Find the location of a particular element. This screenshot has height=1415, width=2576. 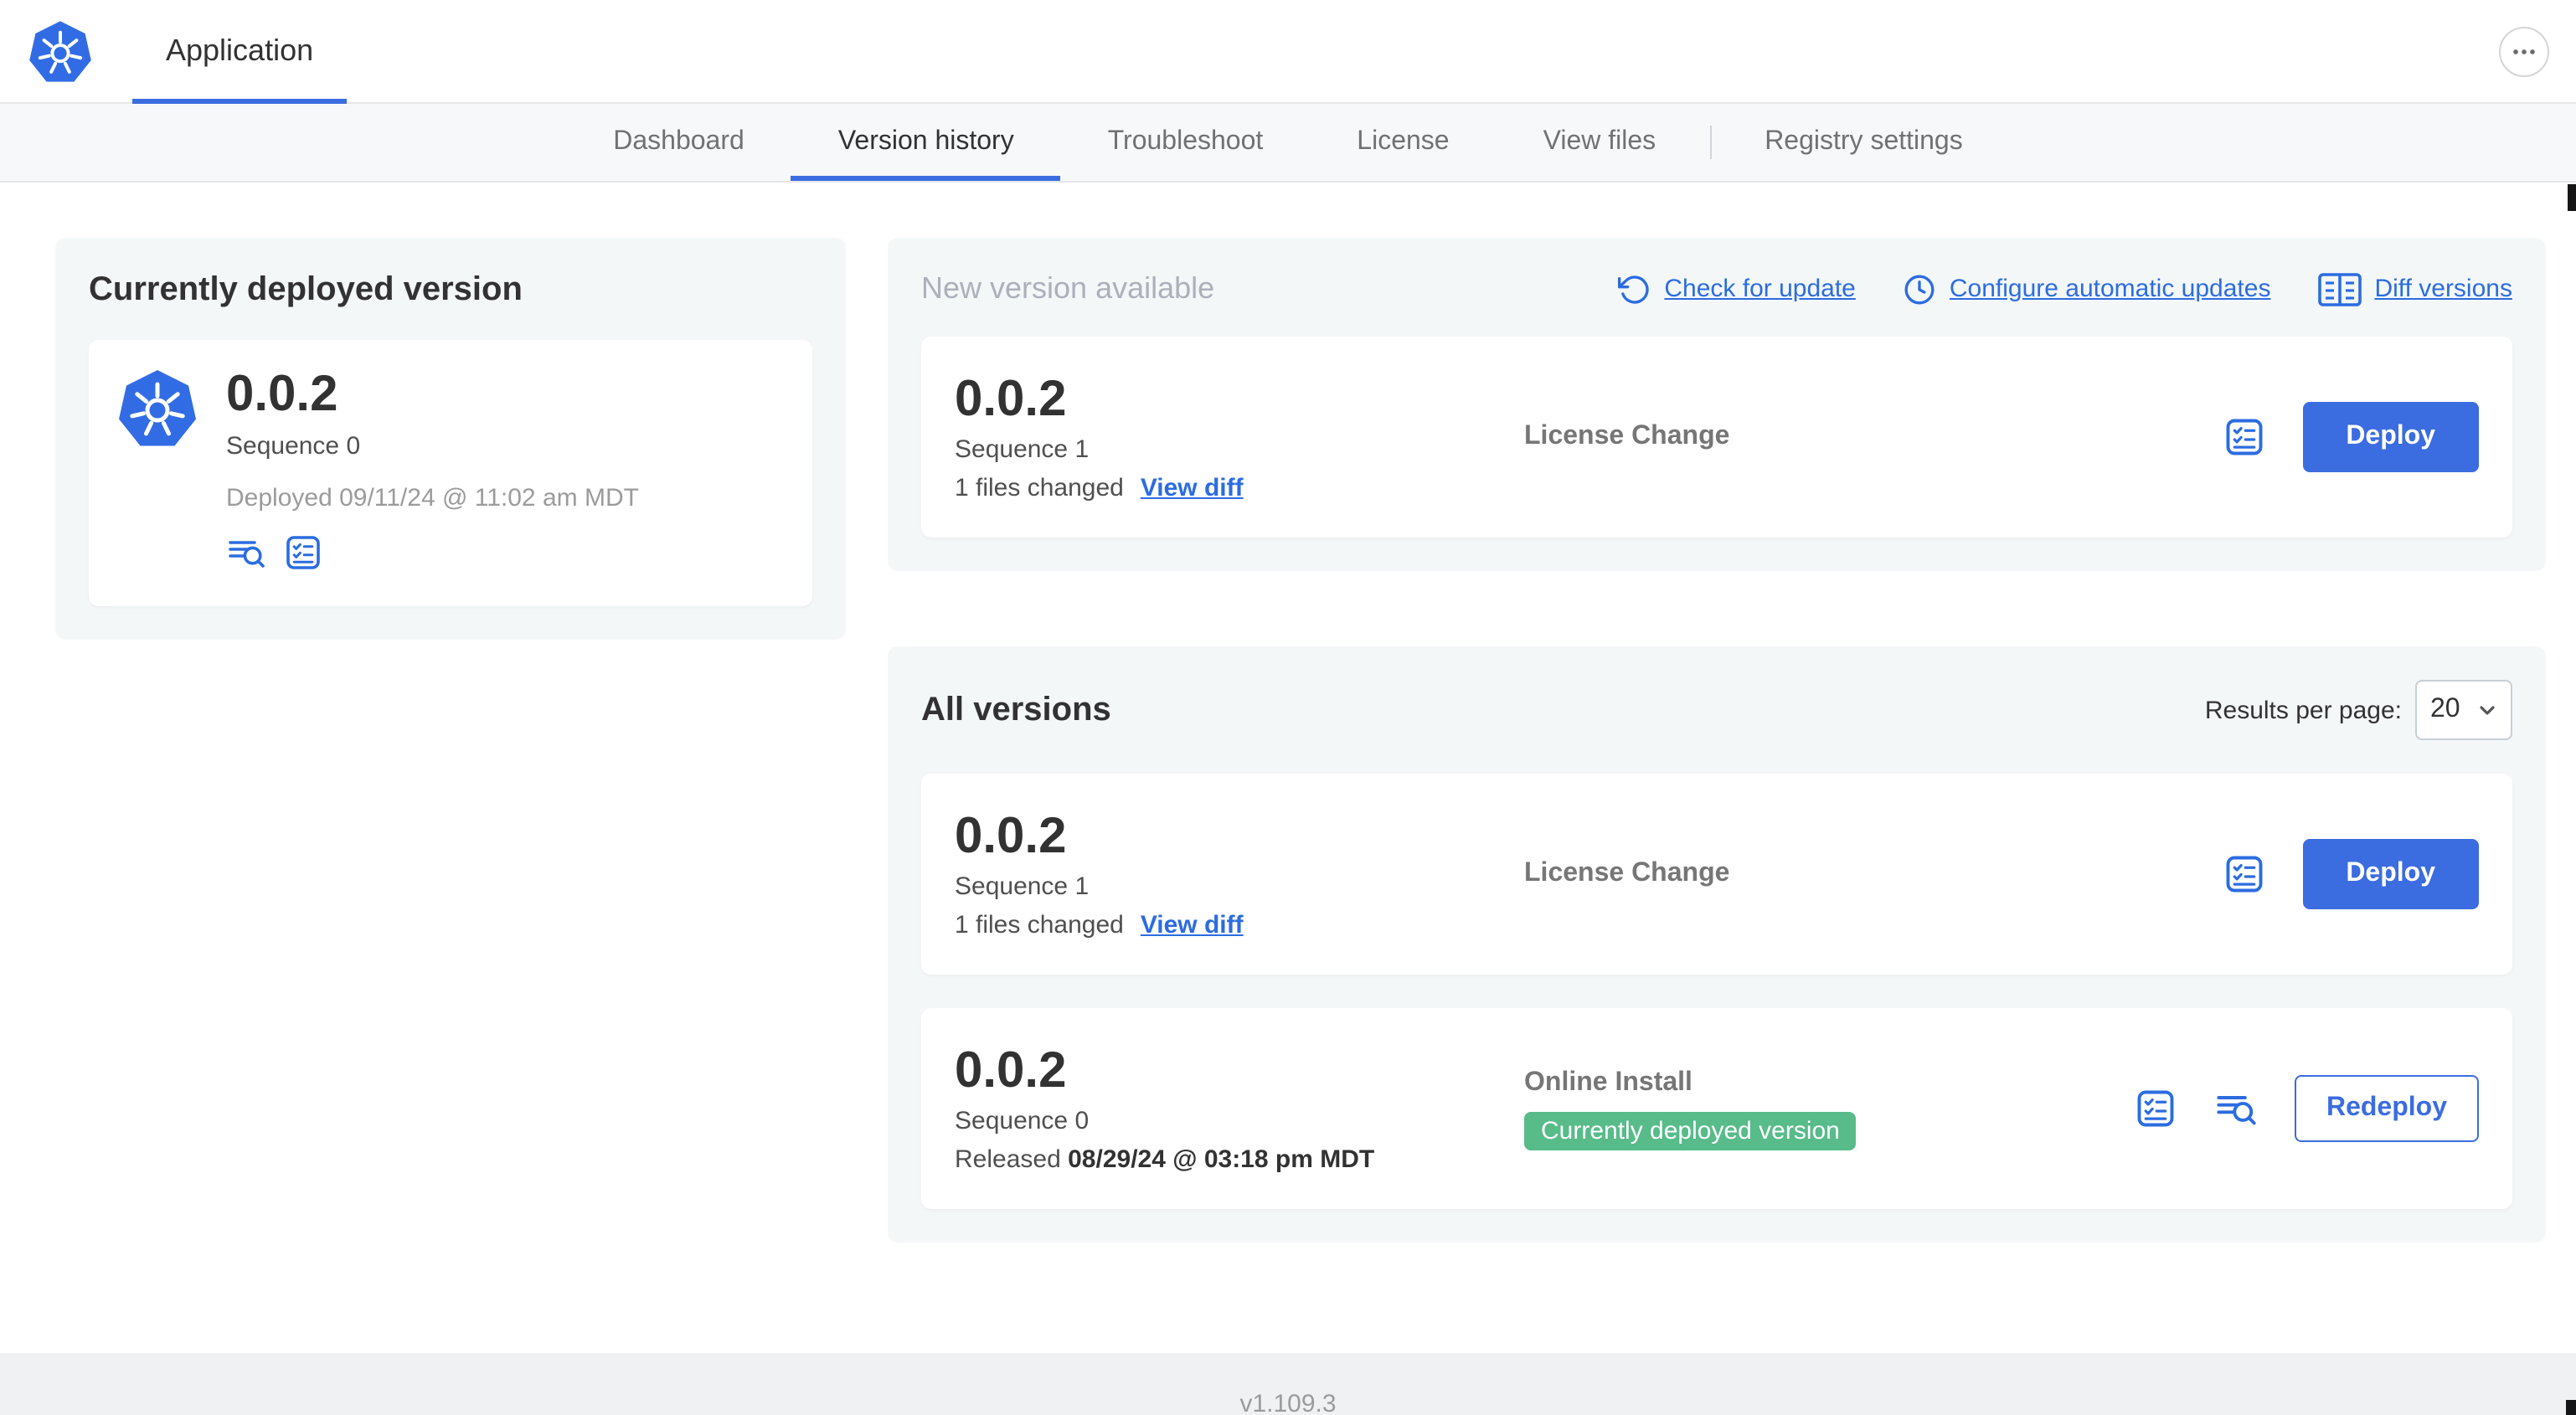

configure-automatic-updates-link: Configure automatic updates is located at coordinates (2087, 289).